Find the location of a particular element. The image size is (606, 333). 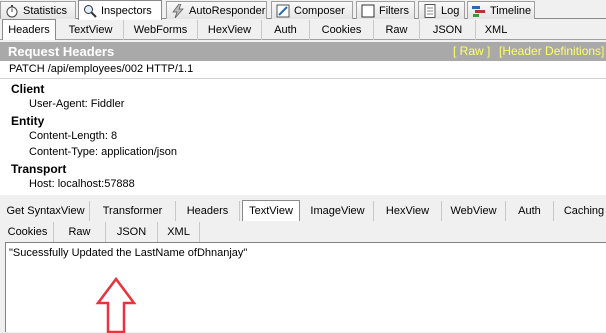

request-tab-headers: Headers is located at coordinates (29, 29).